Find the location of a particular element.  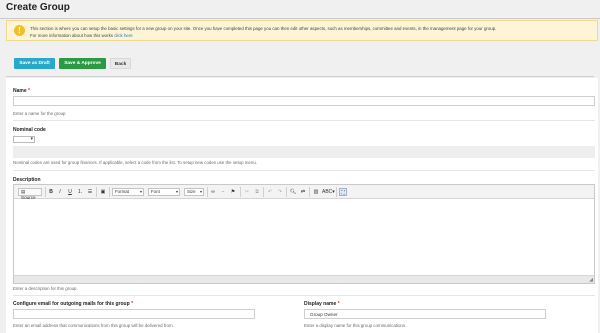

title-divider is located at coordinates (300, 18).